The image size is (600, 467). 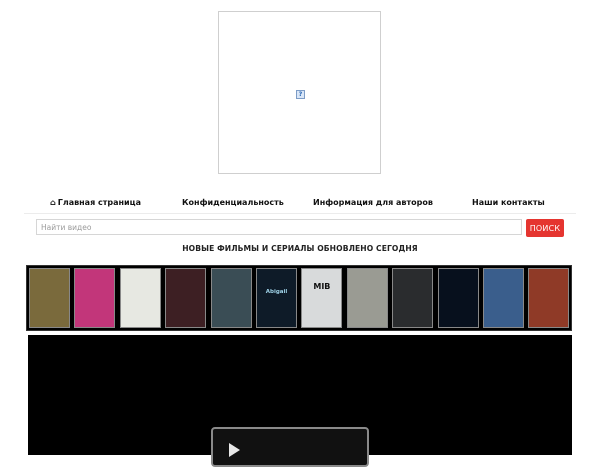 I want to click on poster-strip: Abigail MIB, so click(x=299, y=298).